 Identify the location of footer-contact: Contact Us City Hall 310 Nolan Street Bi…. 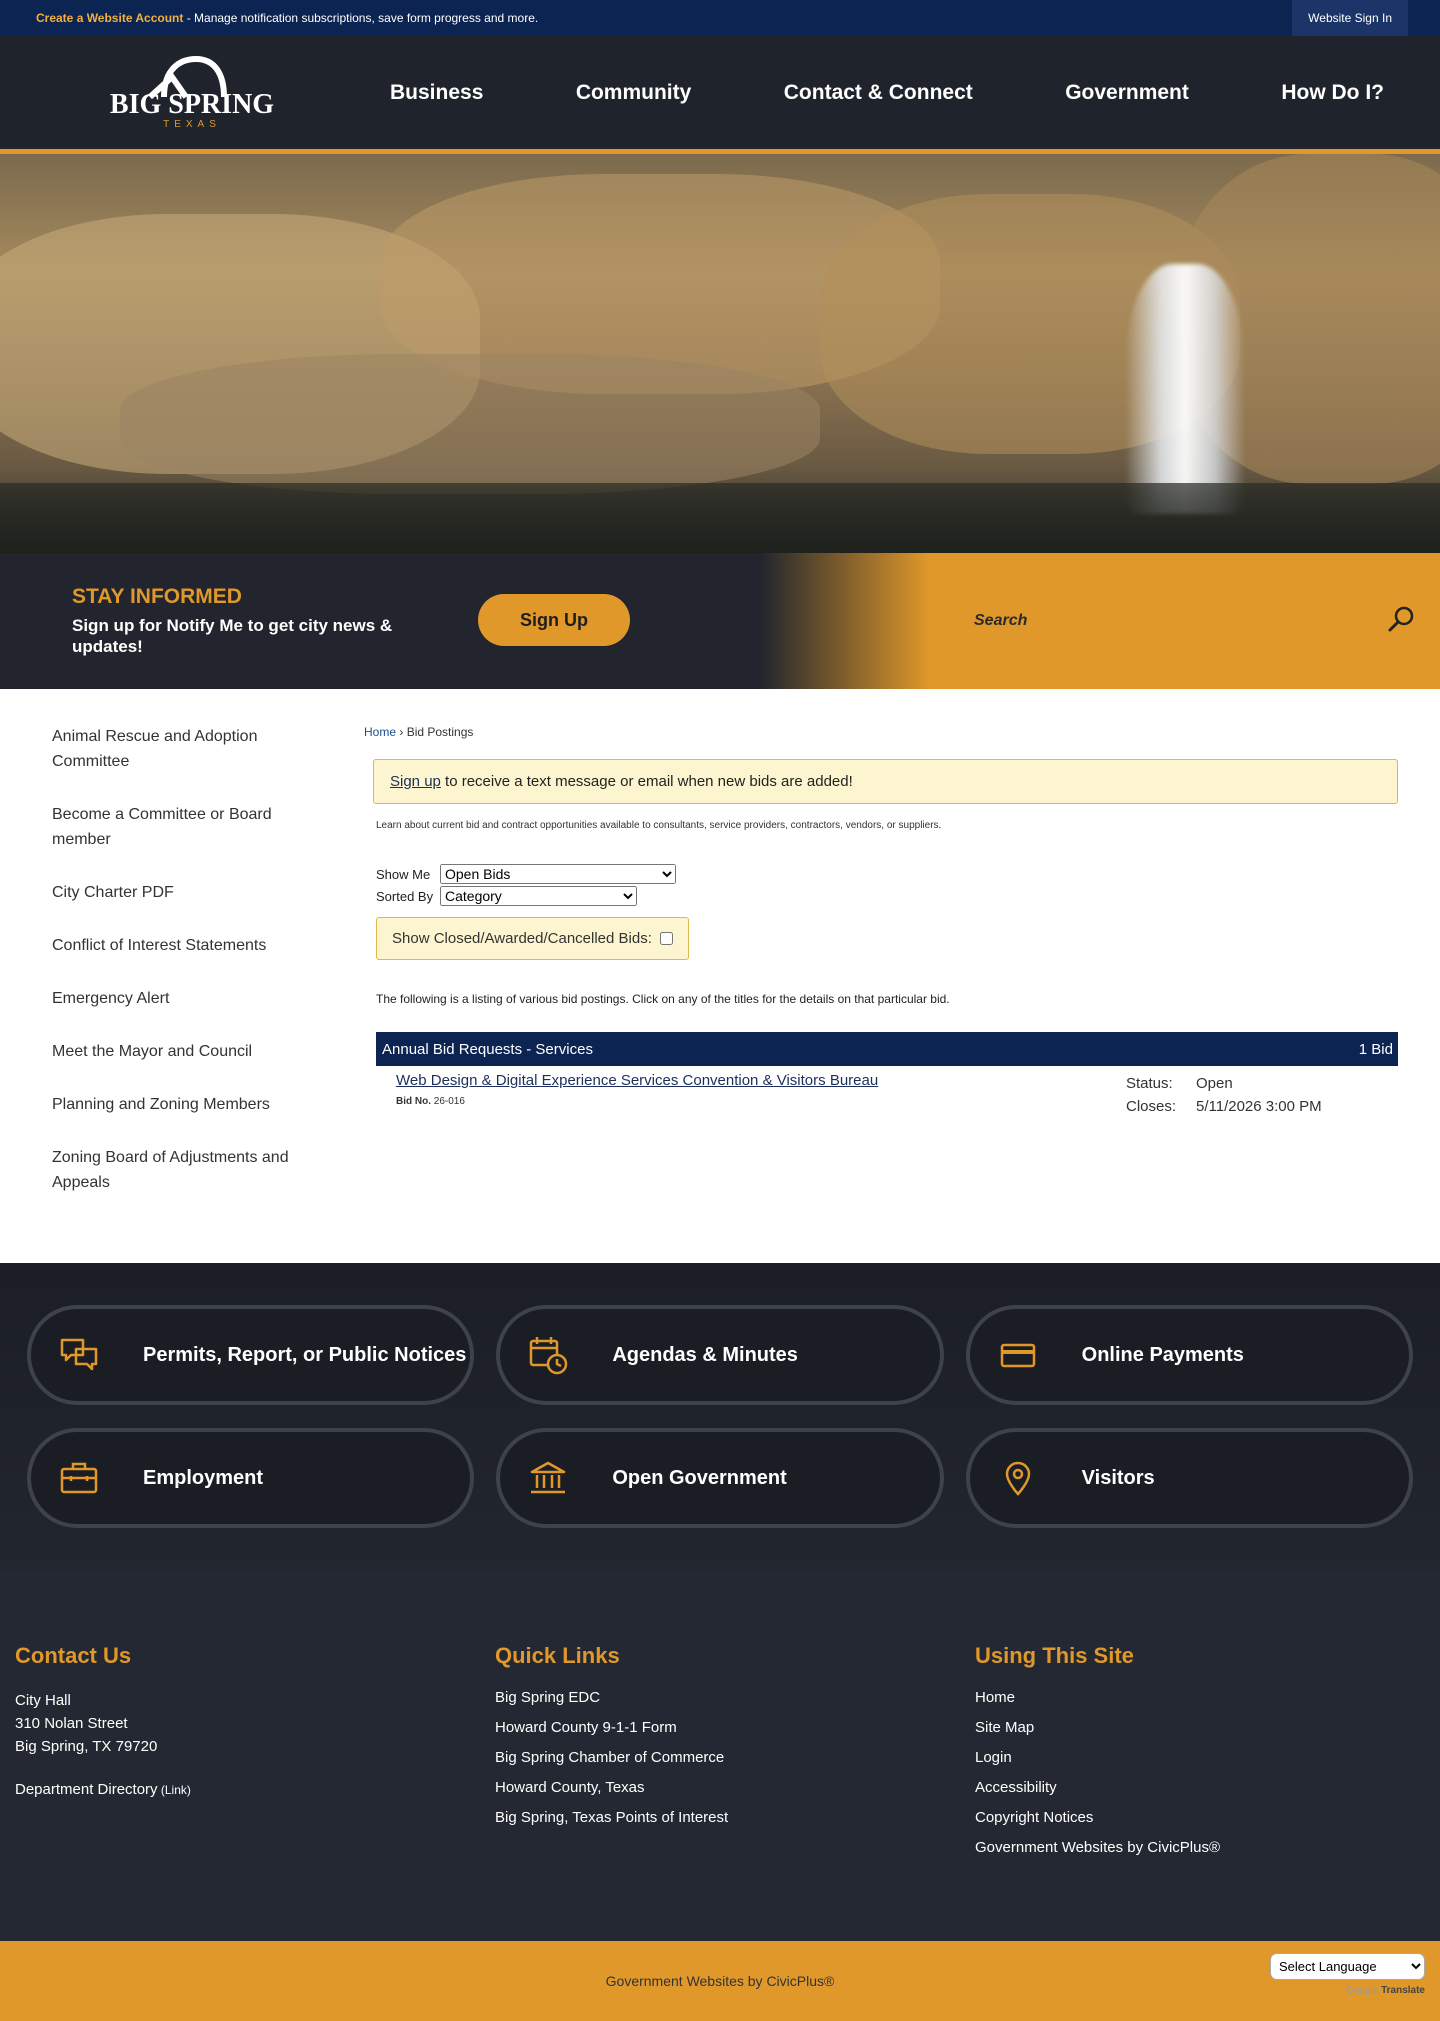
(255, 1792).